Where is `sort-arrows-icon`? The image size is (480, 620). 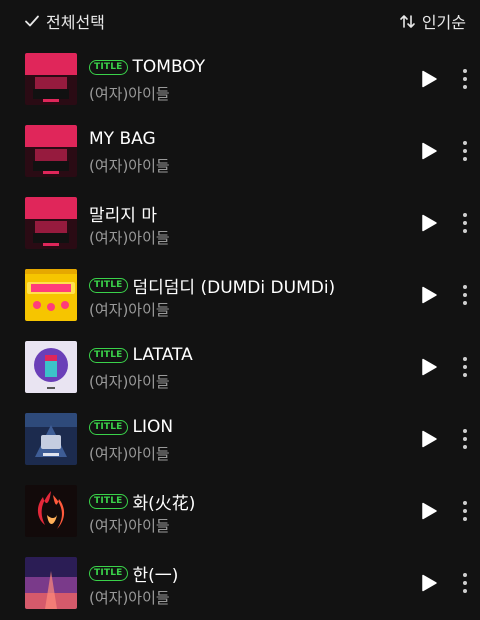 sort-arrows-icon is located at coordinates (407, 21).